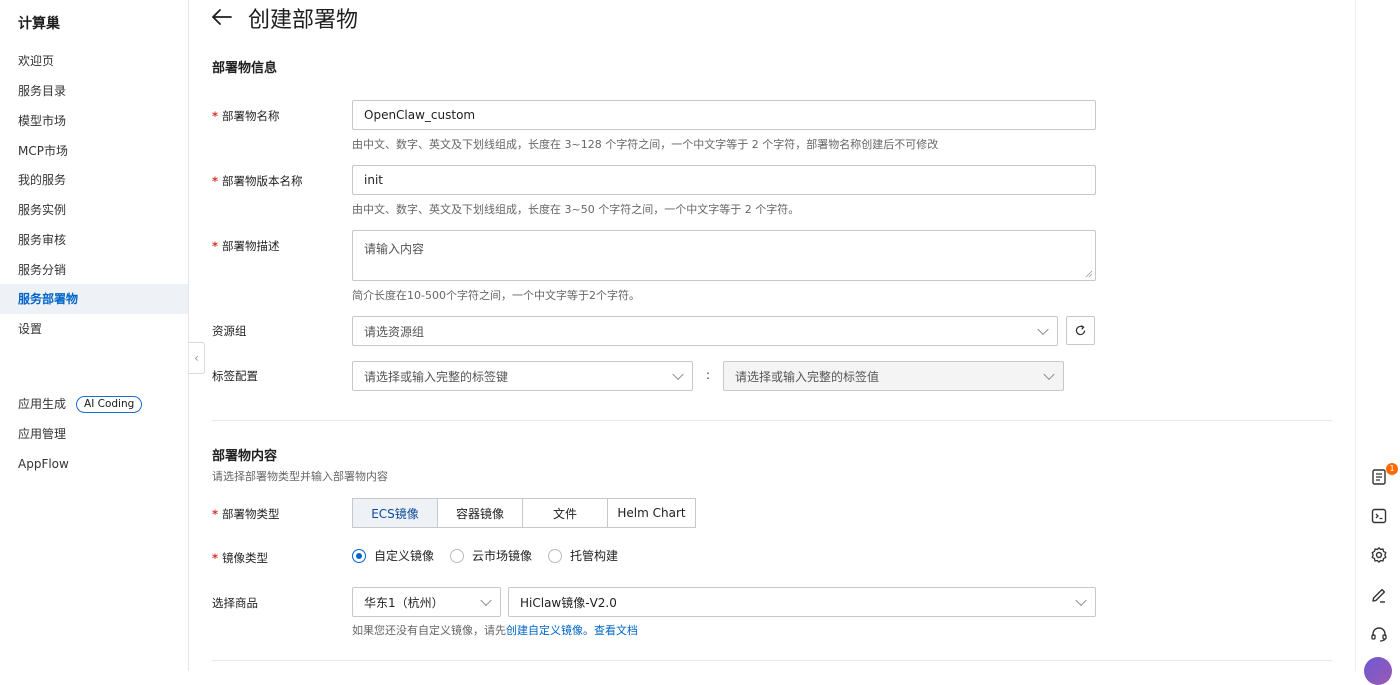  I want to click on refresh-icon, so click(1080, 330).